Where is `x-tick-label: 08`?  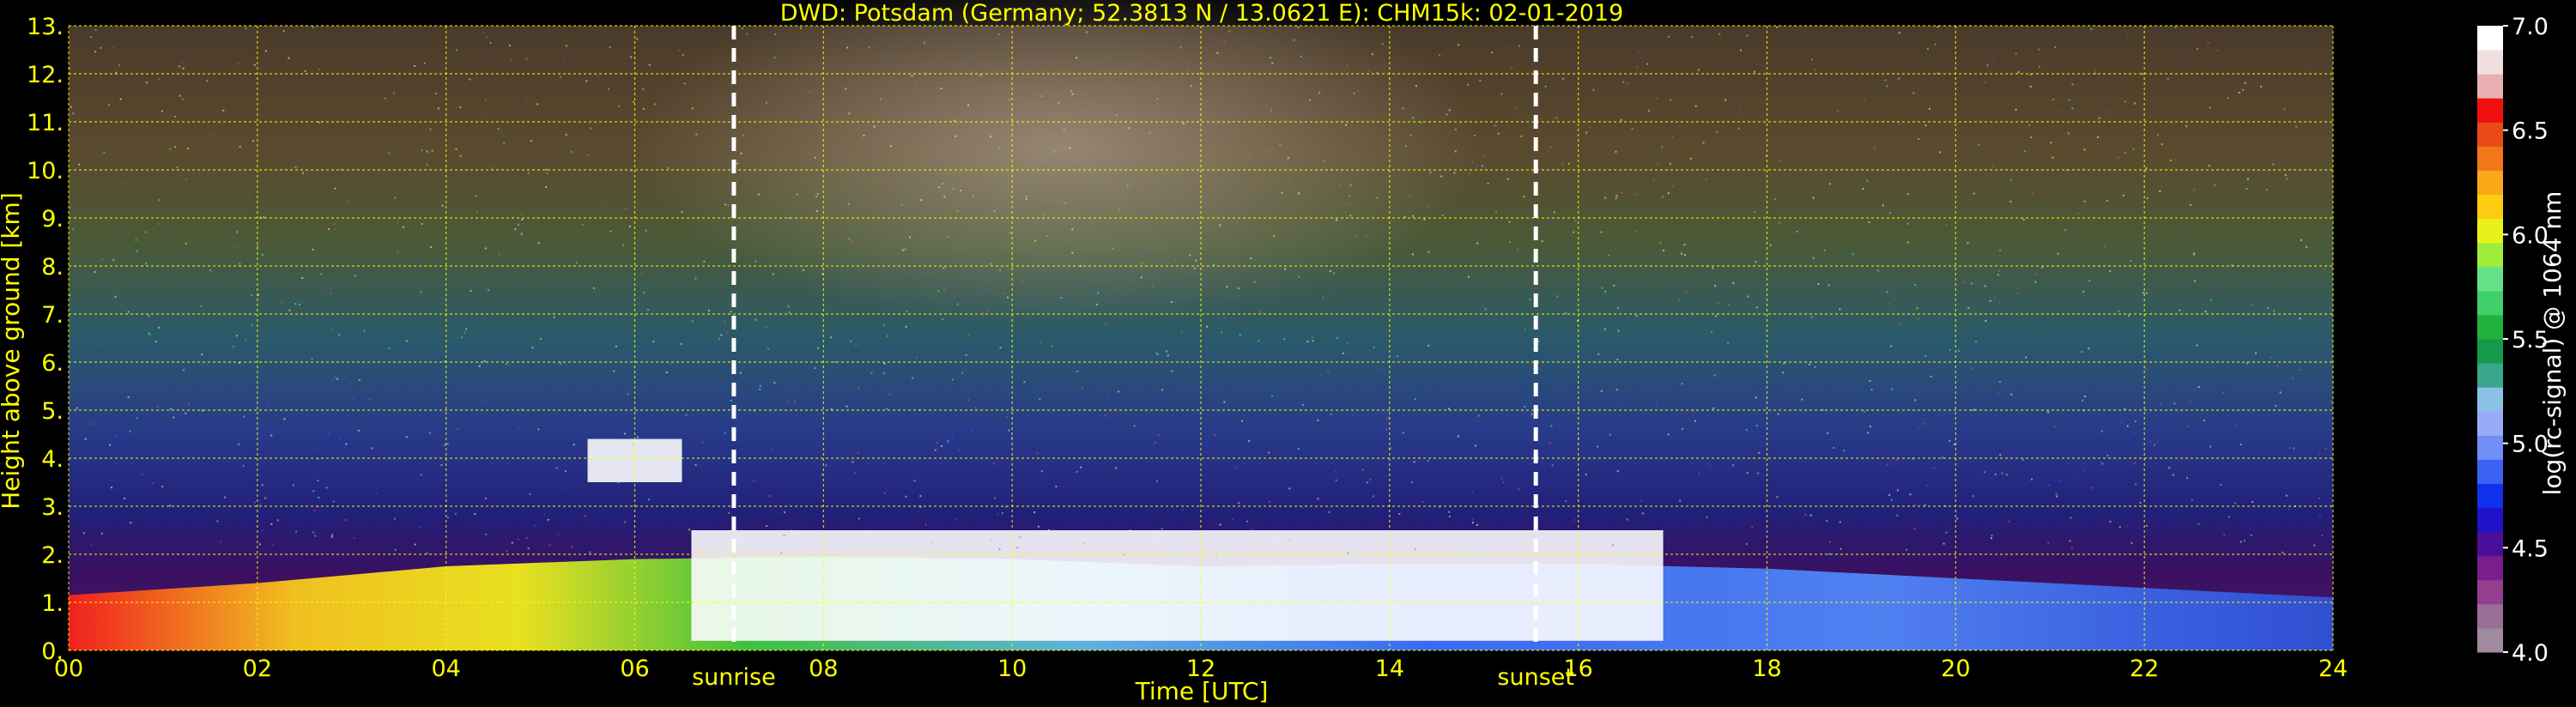
x-tick-label: 08 is located at coordinates (823, 669).